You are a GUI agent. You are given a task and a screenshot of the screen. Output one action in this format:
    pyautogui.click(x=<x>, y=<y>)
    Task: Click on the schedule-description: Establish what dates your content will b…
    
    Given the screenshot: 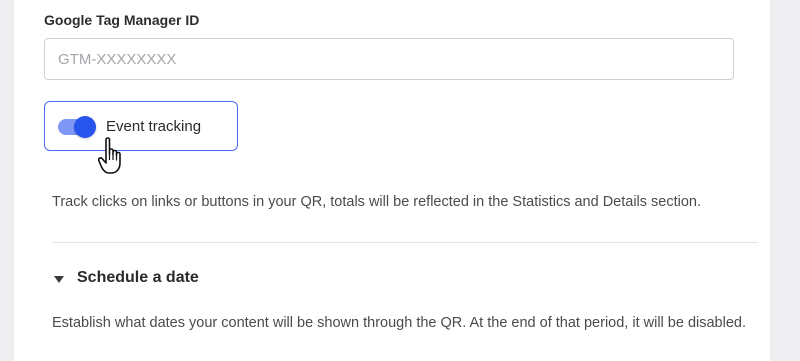 What is the action you would take?
    pyautogui.click(x=399, y=323)
    